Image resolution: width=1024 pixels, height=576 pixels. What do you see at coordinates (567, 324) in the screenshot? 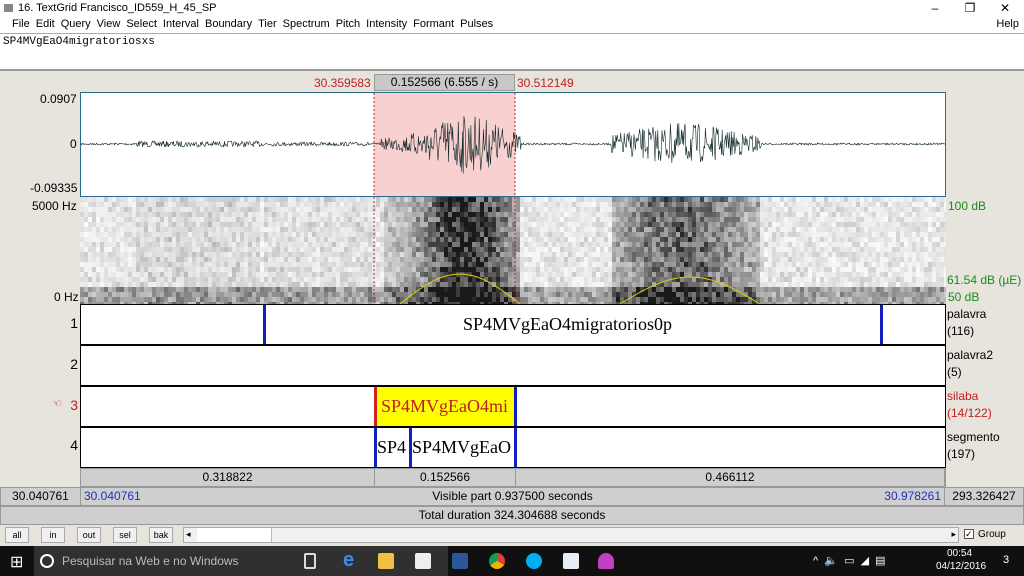
I see `interval-text: SP4MVgEaO4migratorios0p` at bounding box center [567, 324].